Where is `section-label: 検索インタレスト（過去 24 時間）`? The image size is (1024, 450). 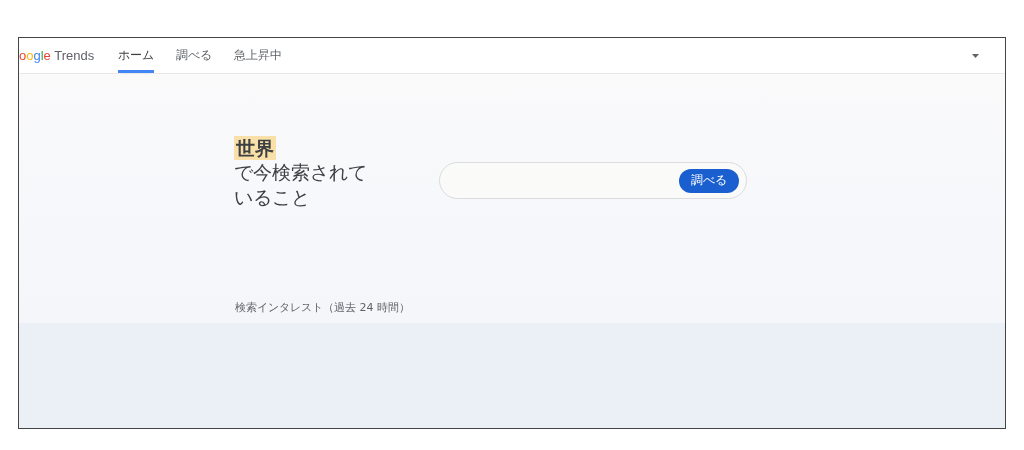
section-label: 検索インタレスト（過去 24 時間） is located at coordinates (323, 307).